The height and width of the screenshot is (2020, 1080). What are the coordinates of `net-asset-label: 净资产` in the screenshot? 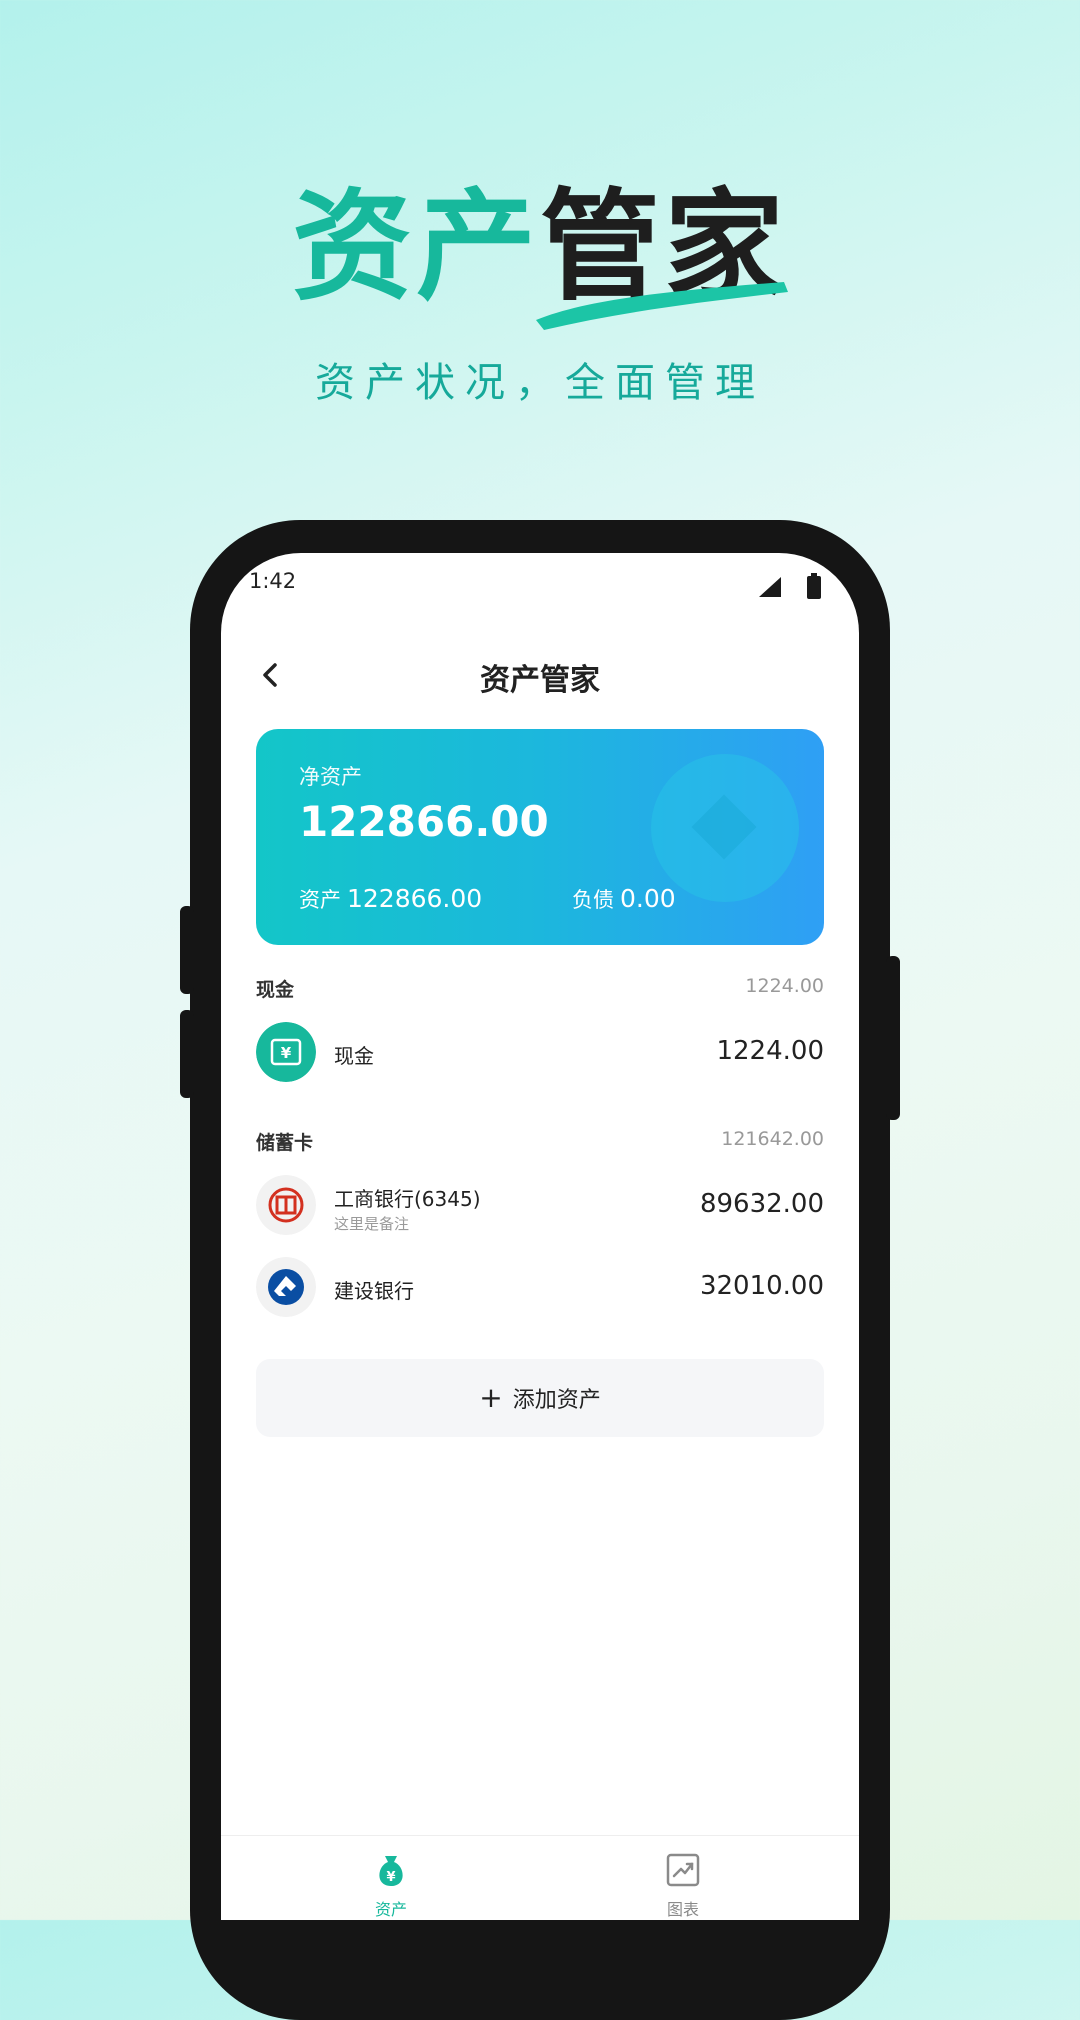 It's located at (330, 777).